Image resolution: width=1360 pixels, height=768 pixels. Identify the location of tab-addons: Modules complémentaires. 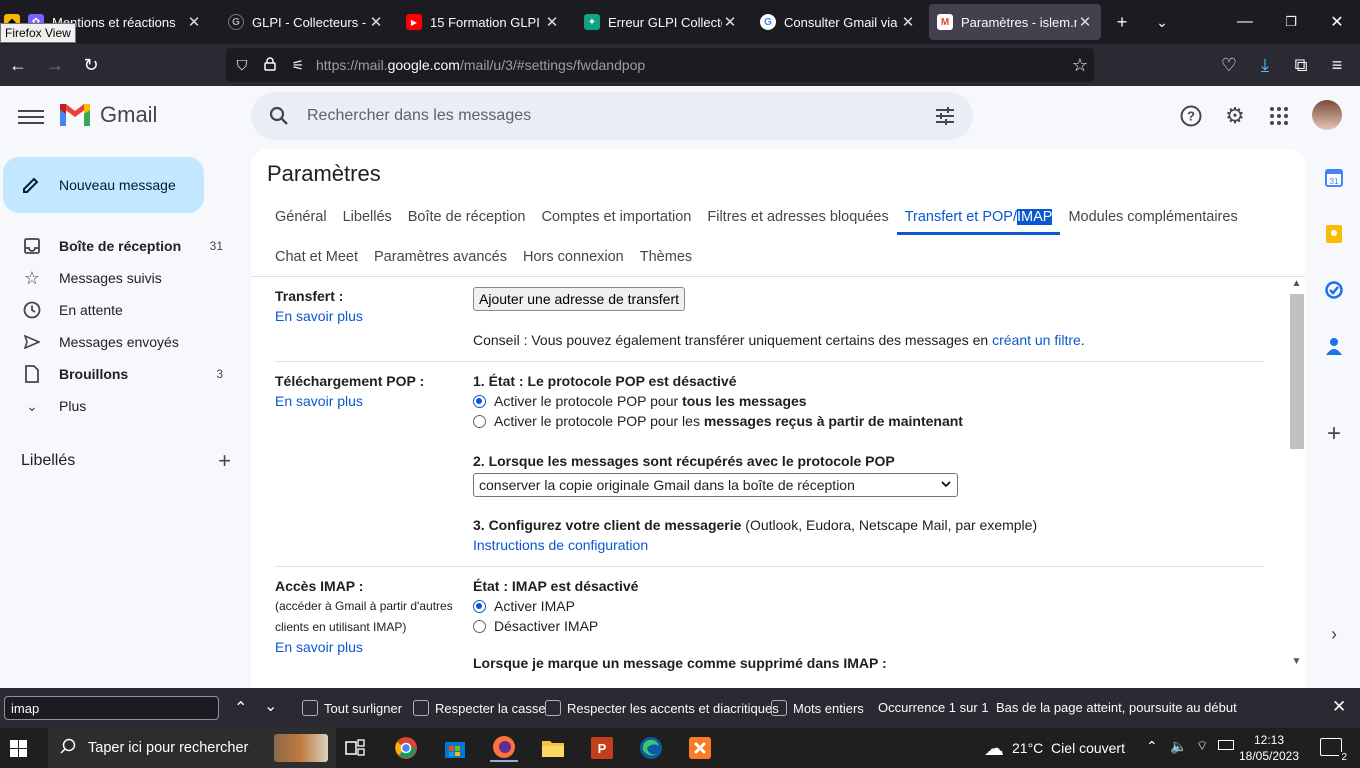
(1152, 222).